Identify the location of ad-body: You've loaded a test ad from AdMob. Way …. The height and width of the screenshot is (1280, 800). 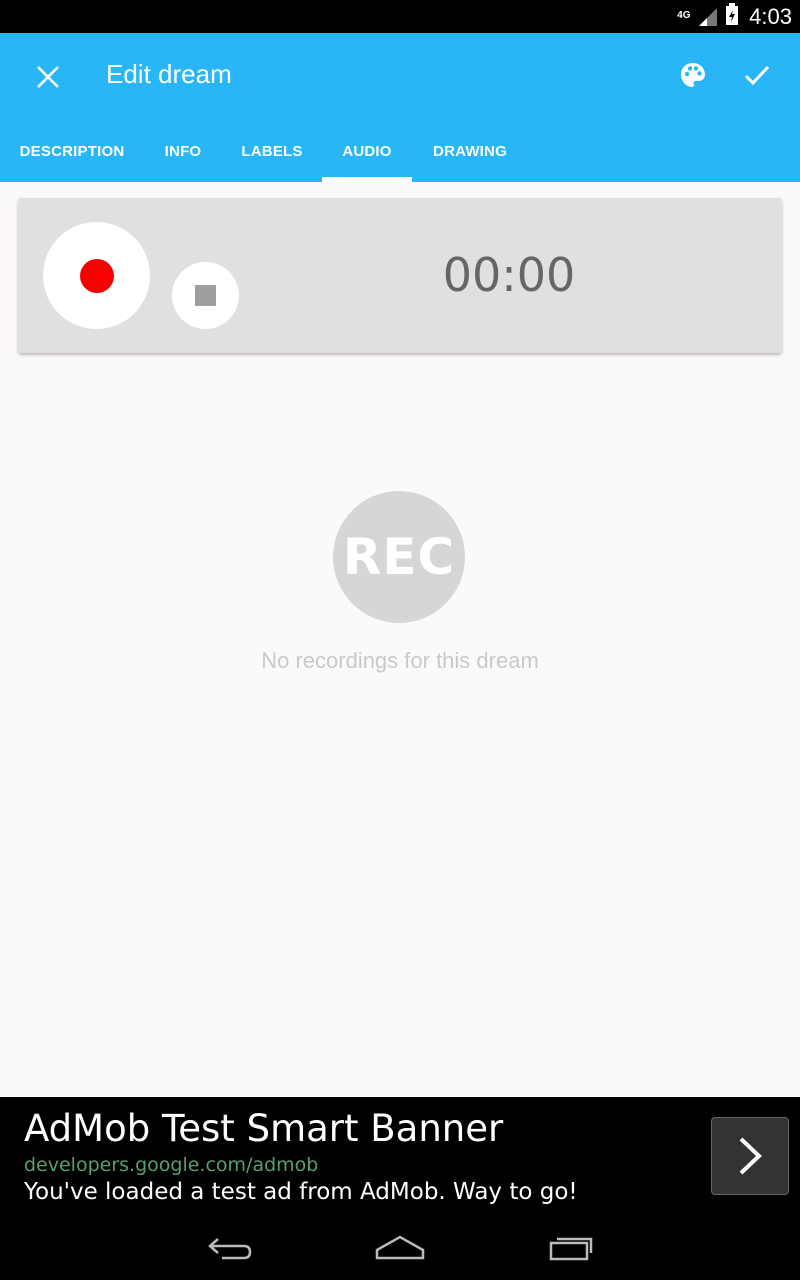
(301, 1192).